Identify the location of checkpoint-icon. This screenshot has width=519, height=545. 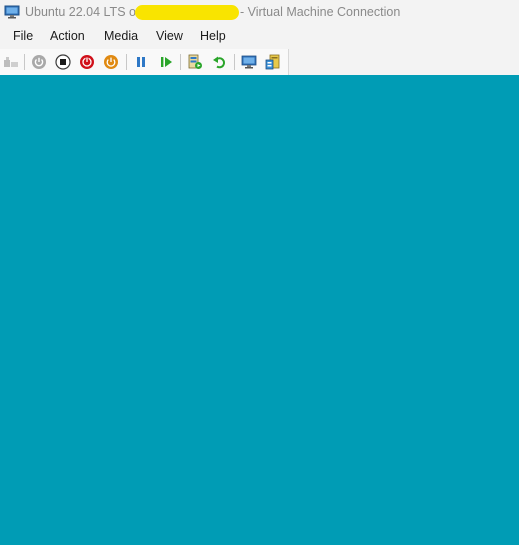
(195, 62).